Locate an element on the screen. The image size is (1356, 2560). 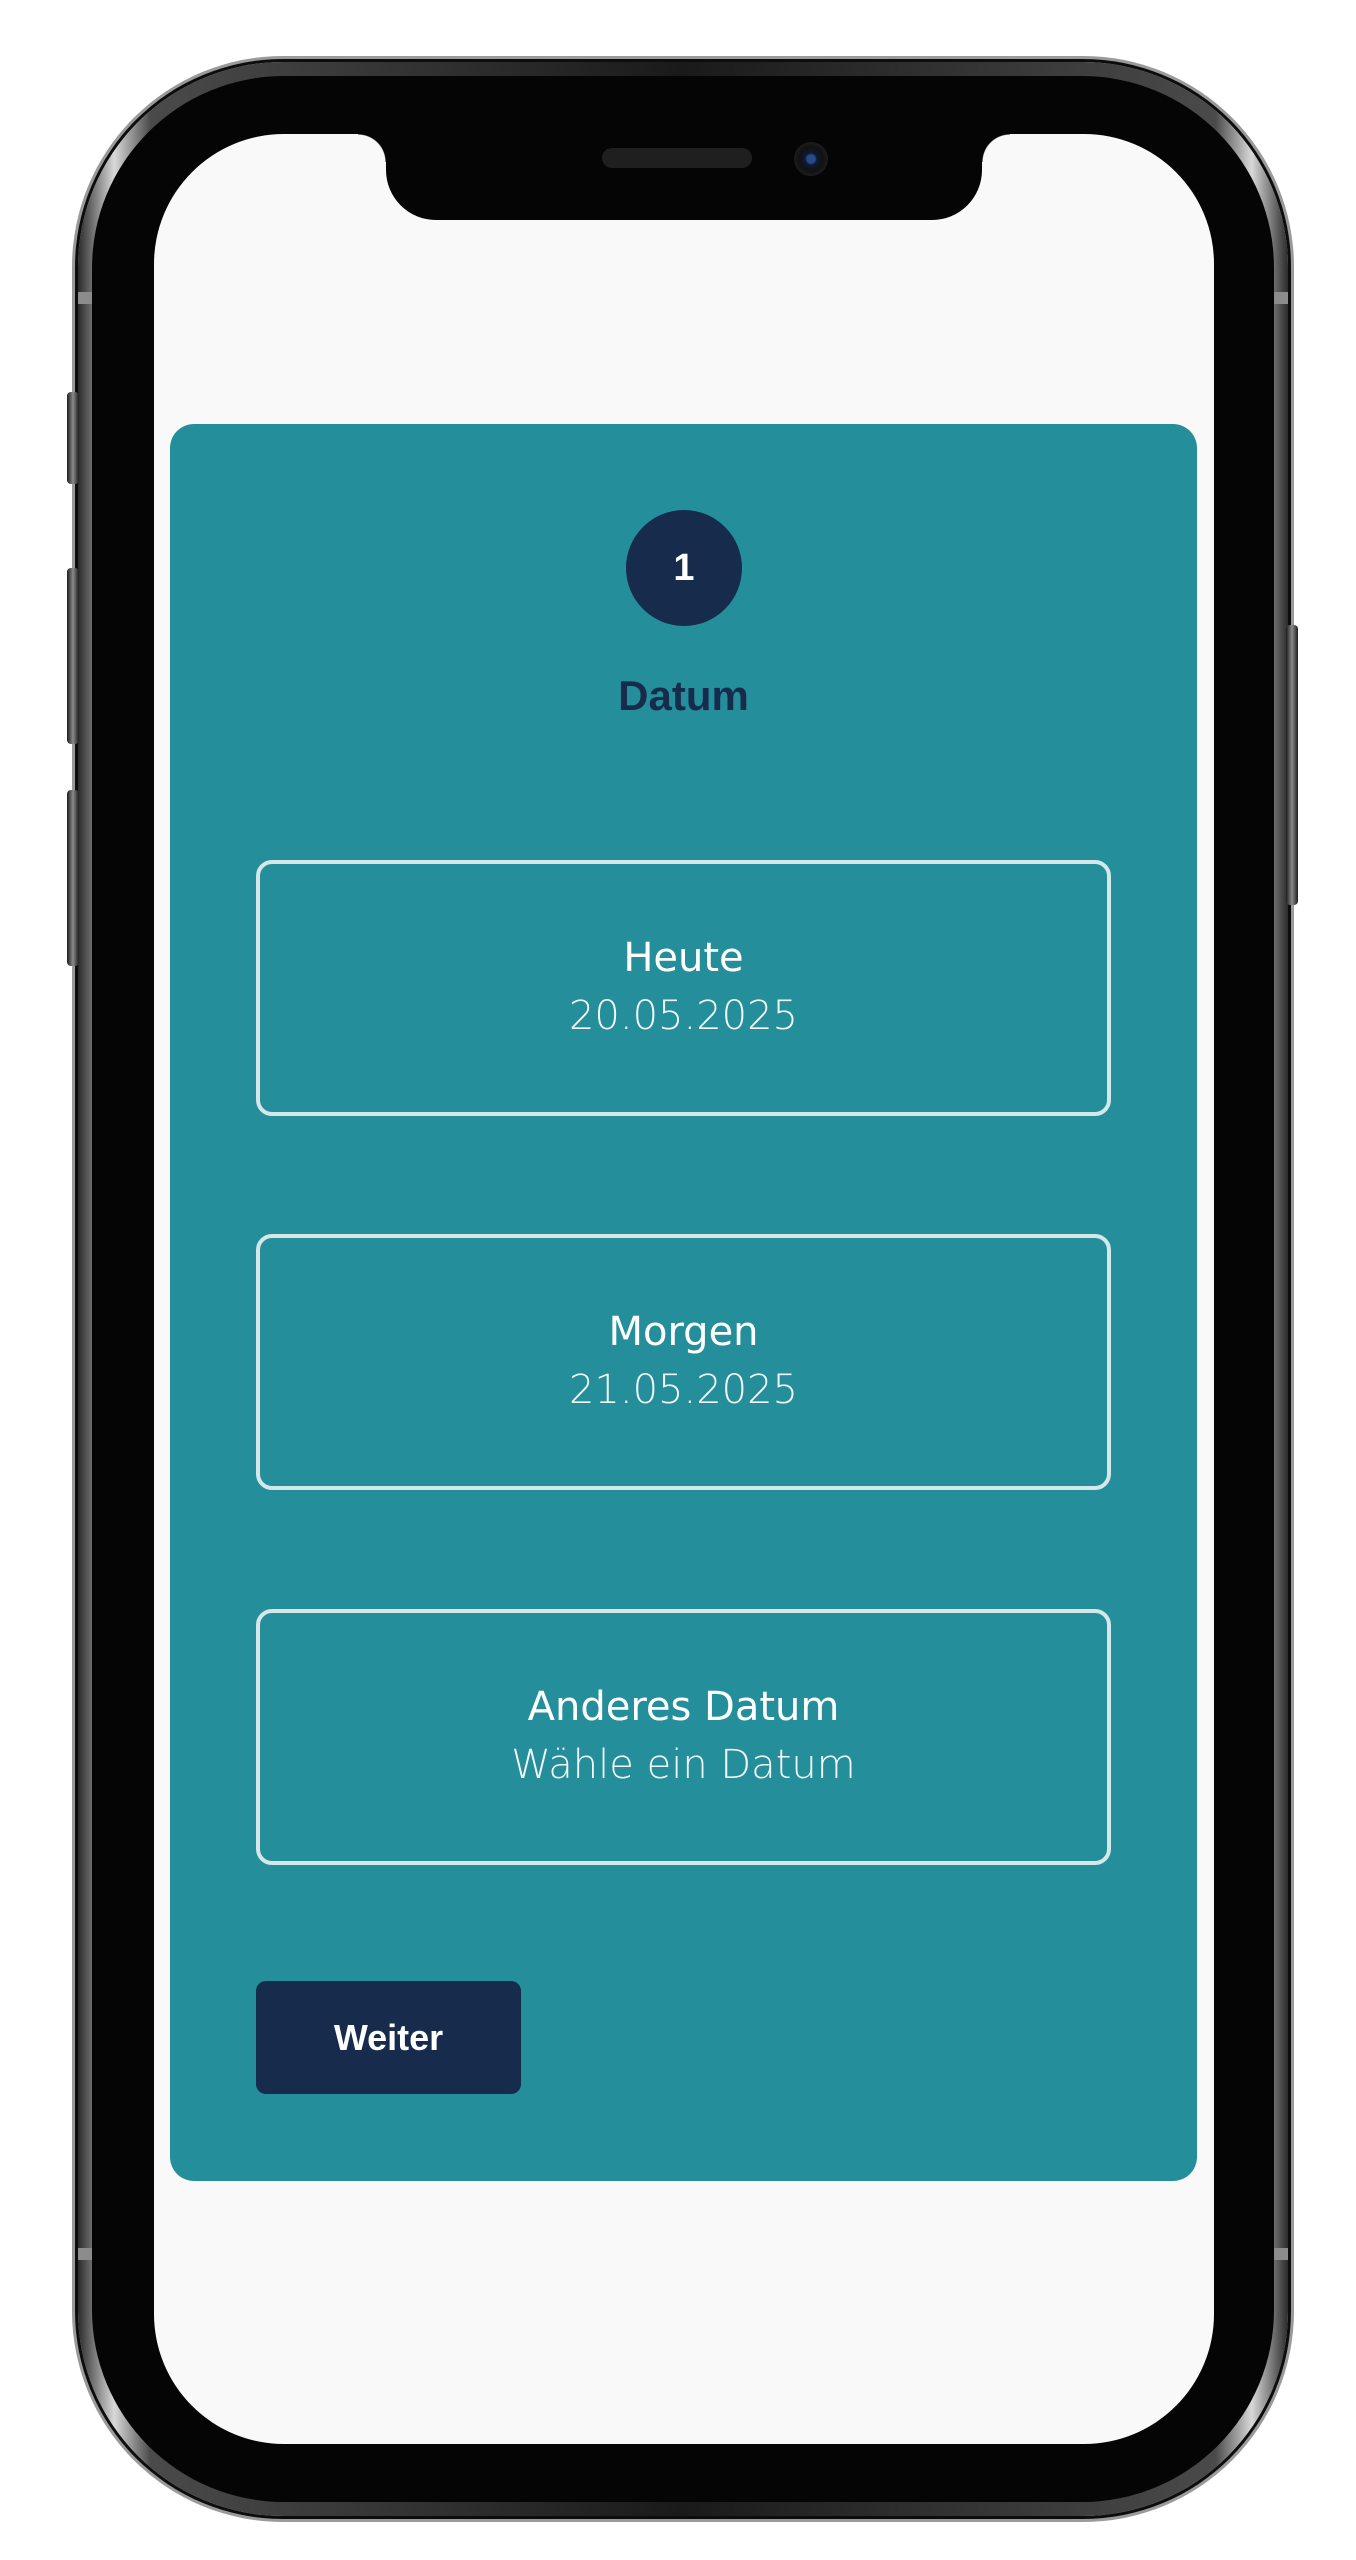
option-today-label: Heute is located at coordinates (683, 958).